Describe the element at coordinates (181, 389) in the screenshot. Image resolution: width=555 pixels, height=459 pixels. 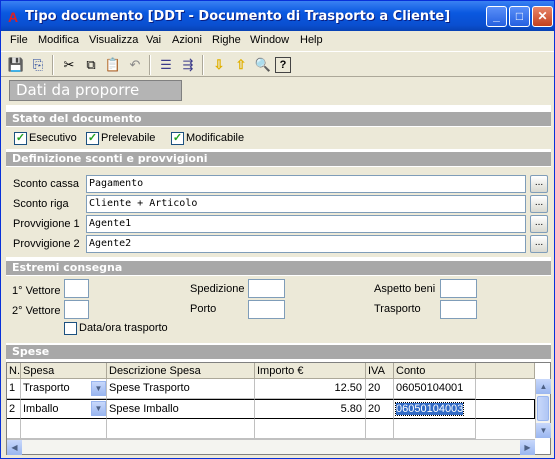
I see `table-row-1-descrizione: Spese Trasporto` at that location.